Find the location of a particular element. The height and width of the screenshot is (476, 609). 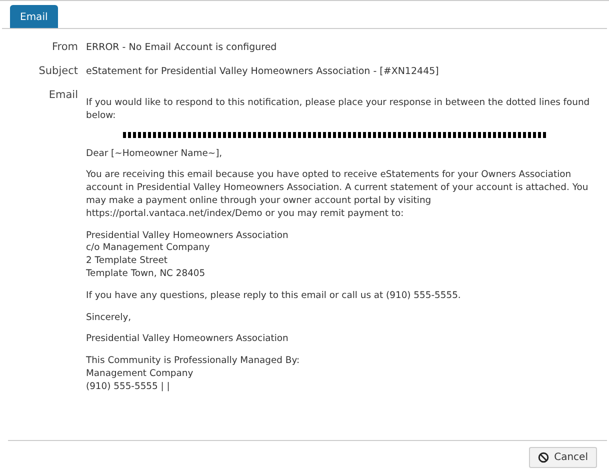

email-line: 2 Template Street is located at coordinates (127, 261).